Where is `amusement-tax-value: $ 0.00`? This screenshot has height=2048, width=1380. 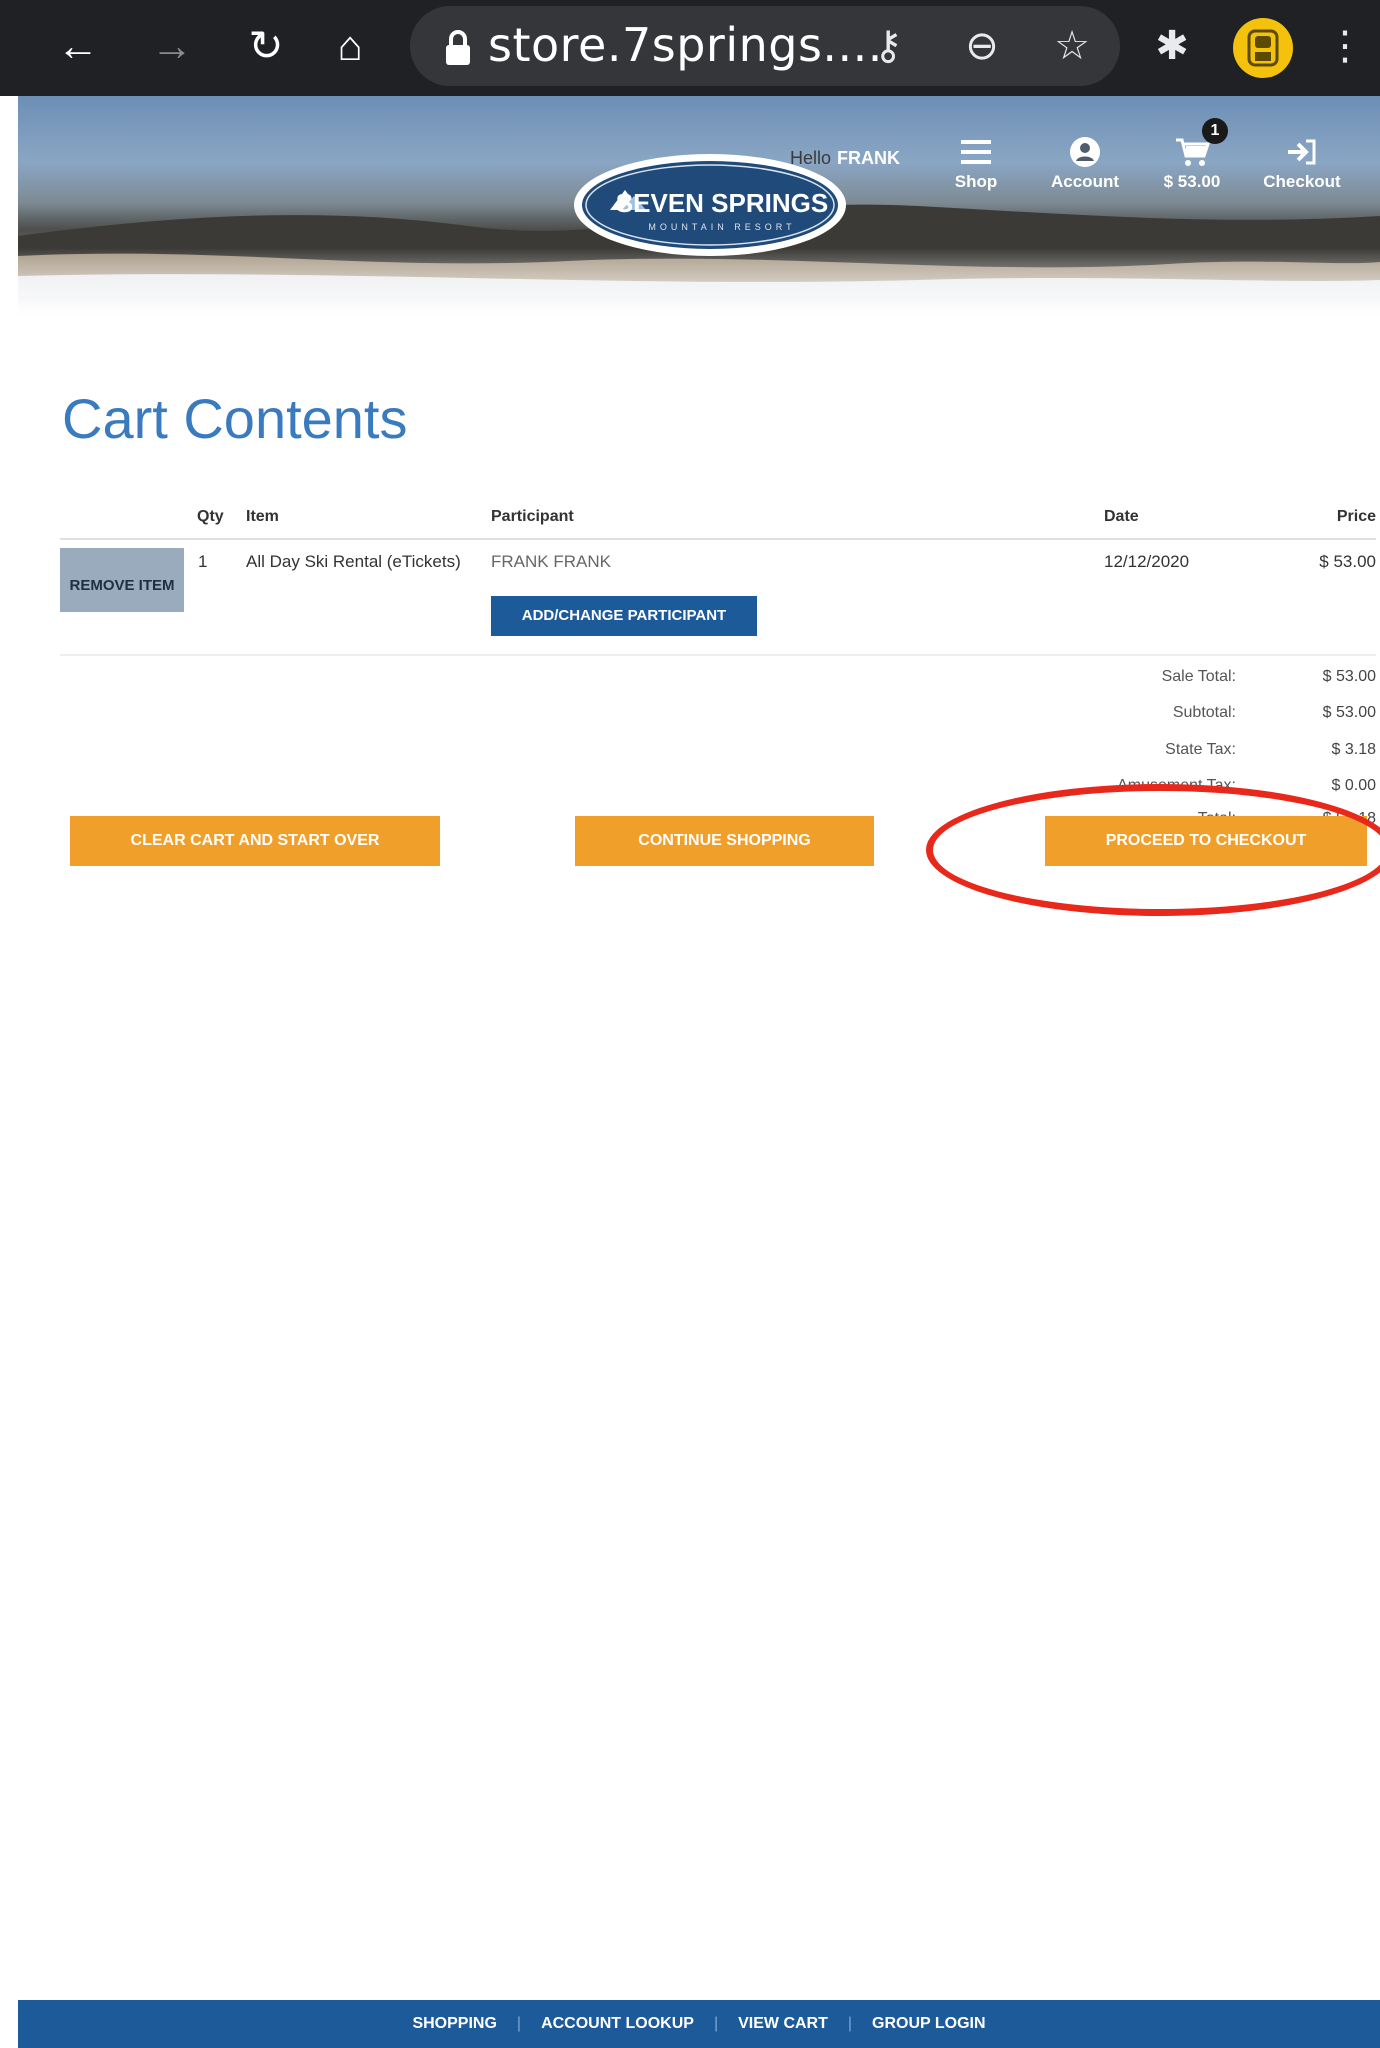
amusement-tax-value: $ 0.00 is located at coordinates (1353, 785).